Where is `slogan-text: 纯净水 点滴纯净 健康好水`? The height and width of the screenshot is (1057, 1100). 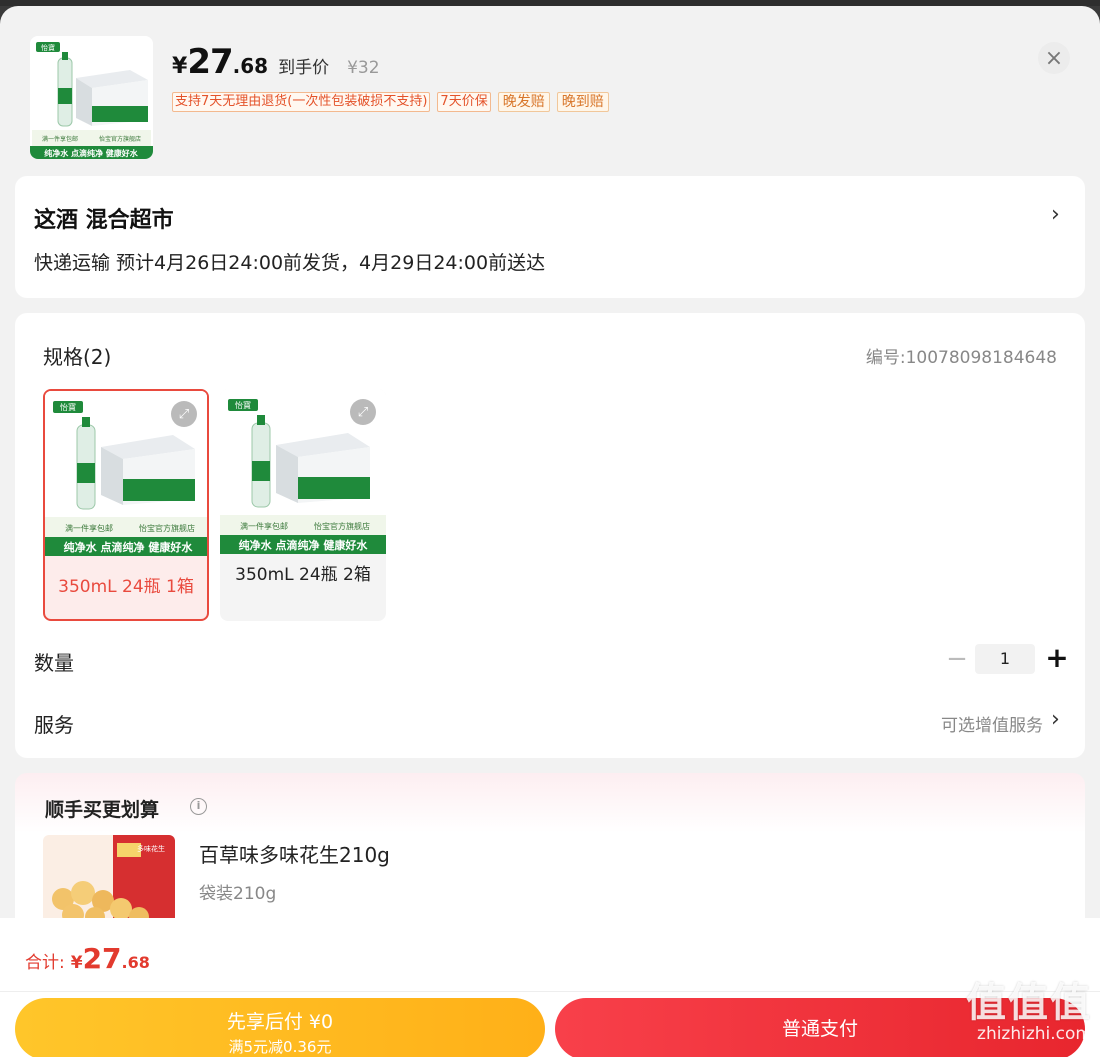
slogan-text: 纯净水 点滴纯净 健康好水 is located at coordinates (91, 153).